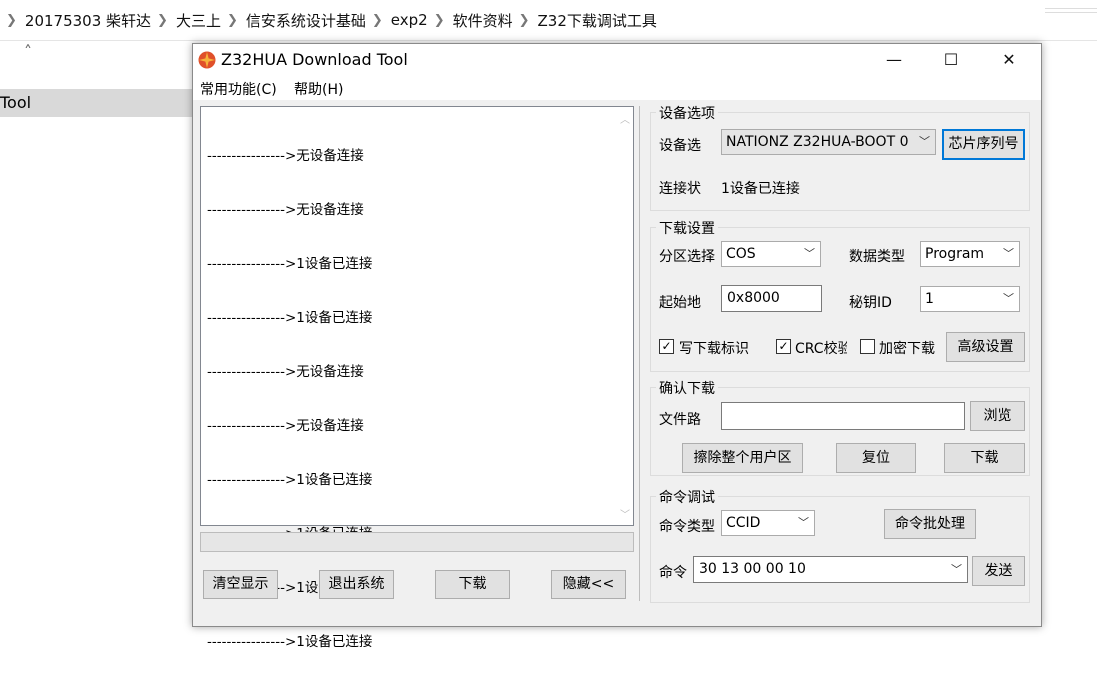  I want to click on minimize-icon: —, so click(894, 60).